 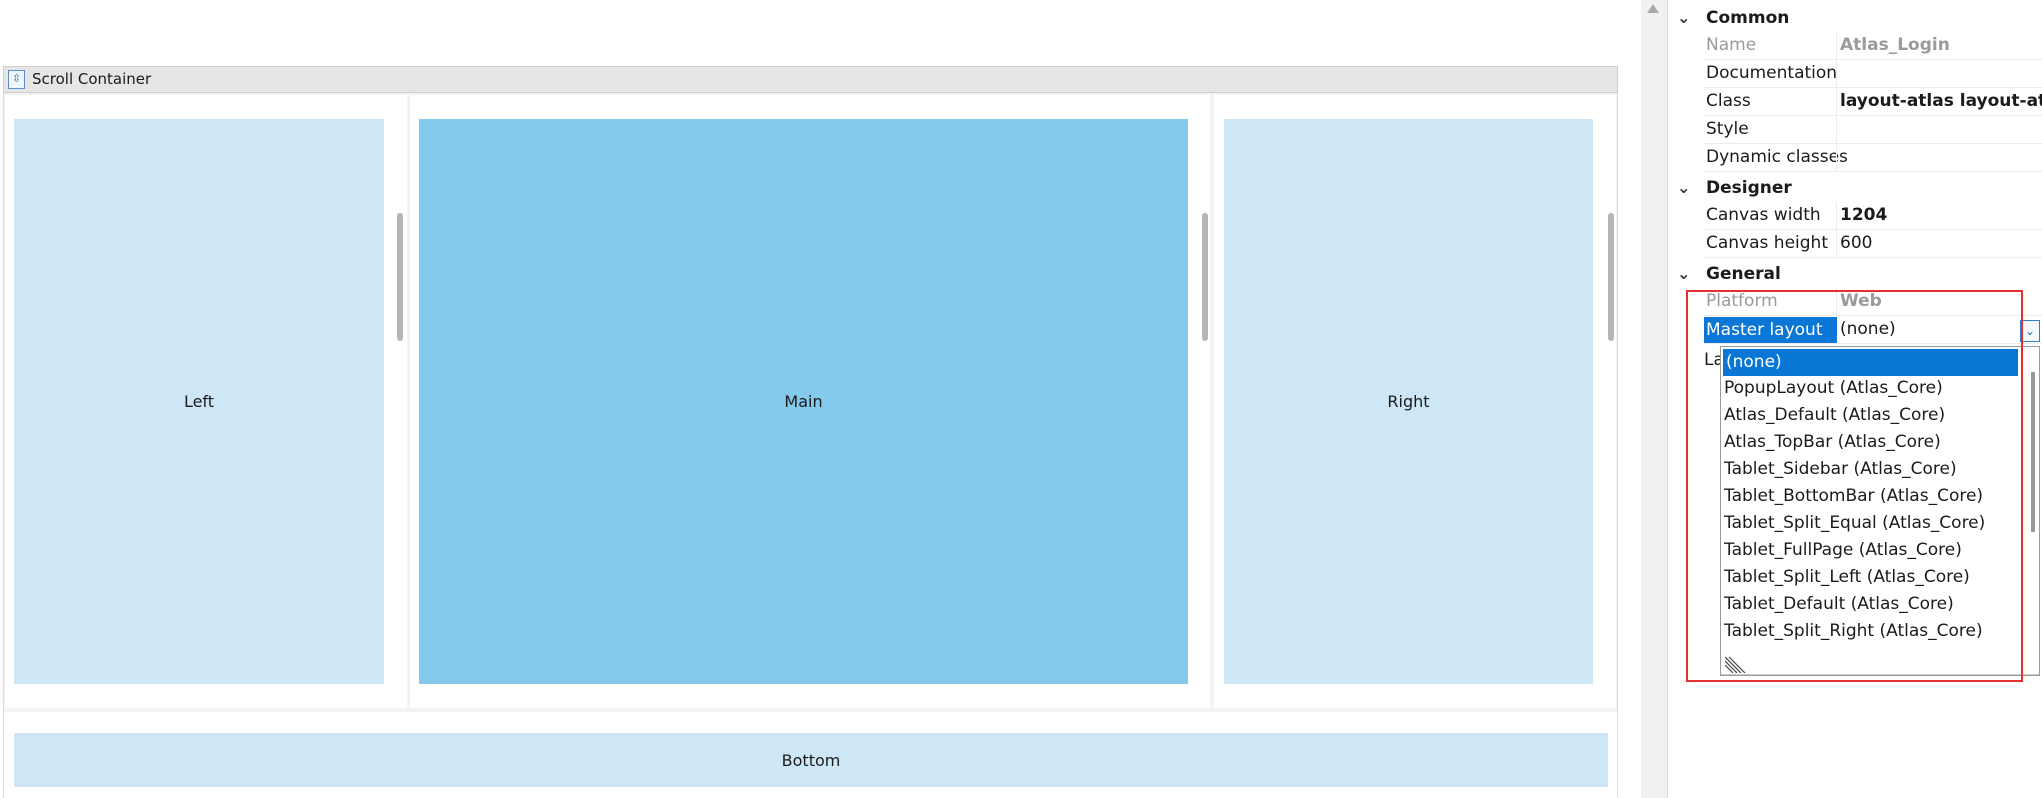 What do you see at coordinates (1772, 73) in the screenshot?
I see `property-key: Documentation` at bounding box center [1772, 73].